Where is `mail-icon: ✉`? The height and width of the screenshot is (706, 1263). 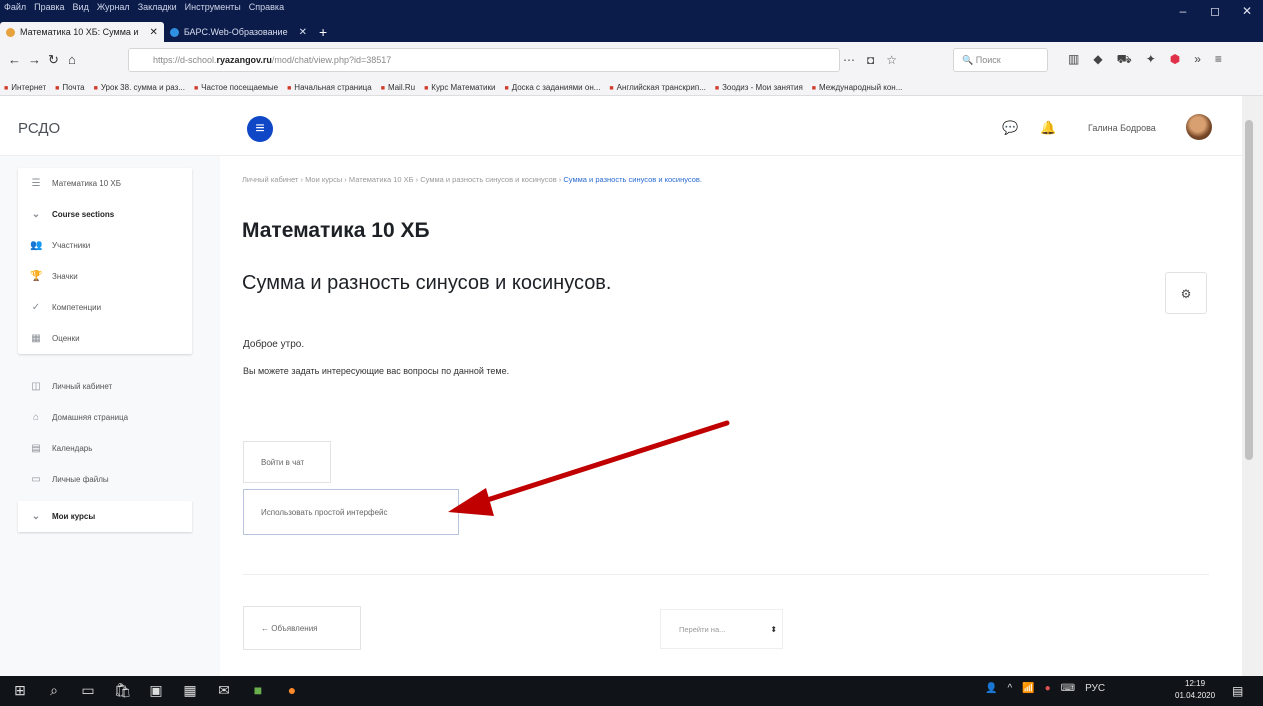 mail-icon: ✉ is located at coordinates (224, 690).